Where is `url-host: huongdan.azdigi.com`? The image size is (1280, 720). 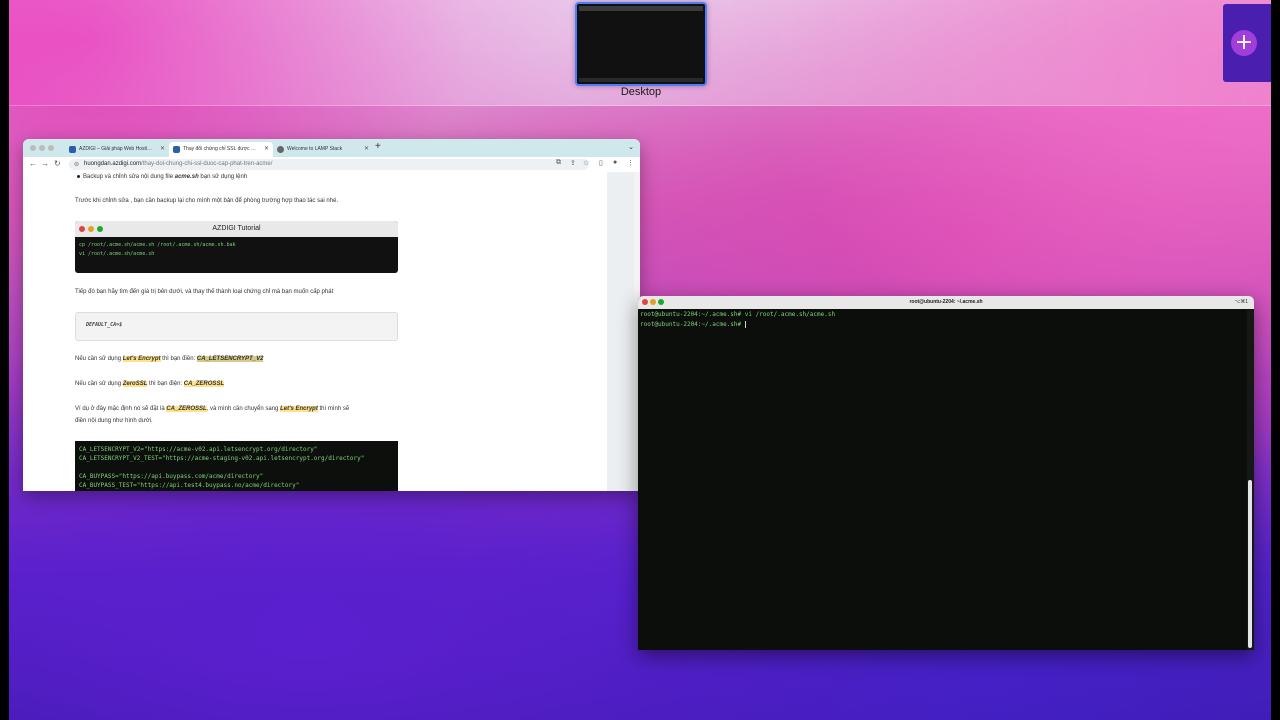
url-host: huongdan.azdigi.com is located at coordinates (113, 164).